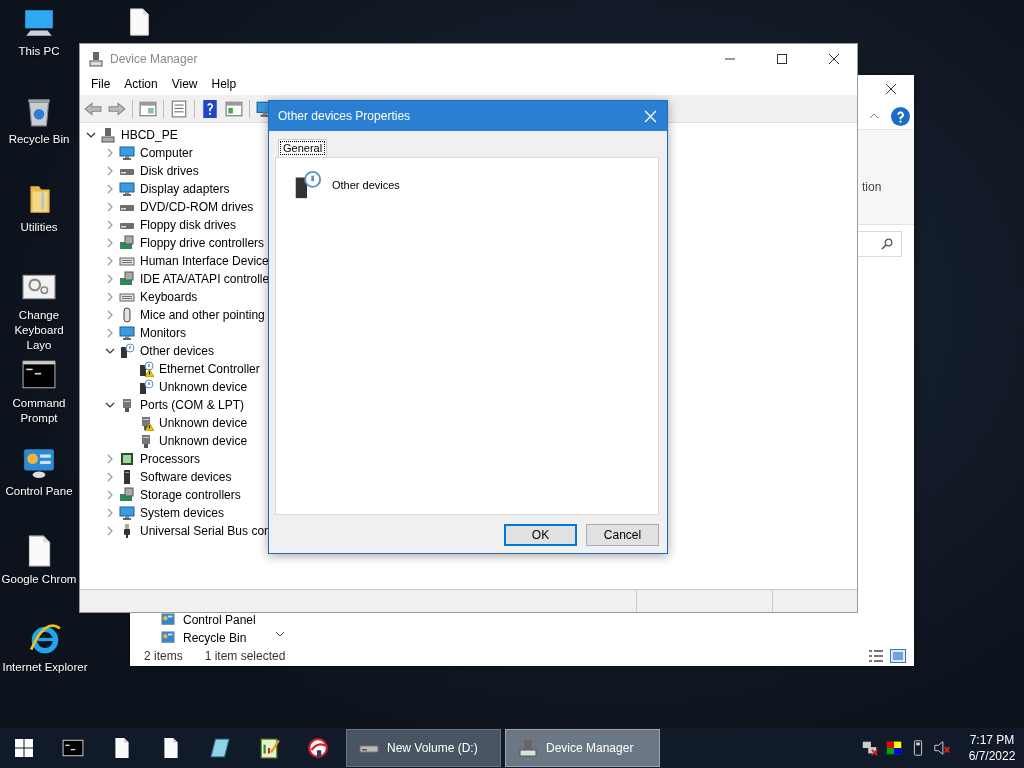  Describe the element at coordinates (192, 405) in the screenshot. I see `tree-item: Ports (COM & LPT)` at that location.